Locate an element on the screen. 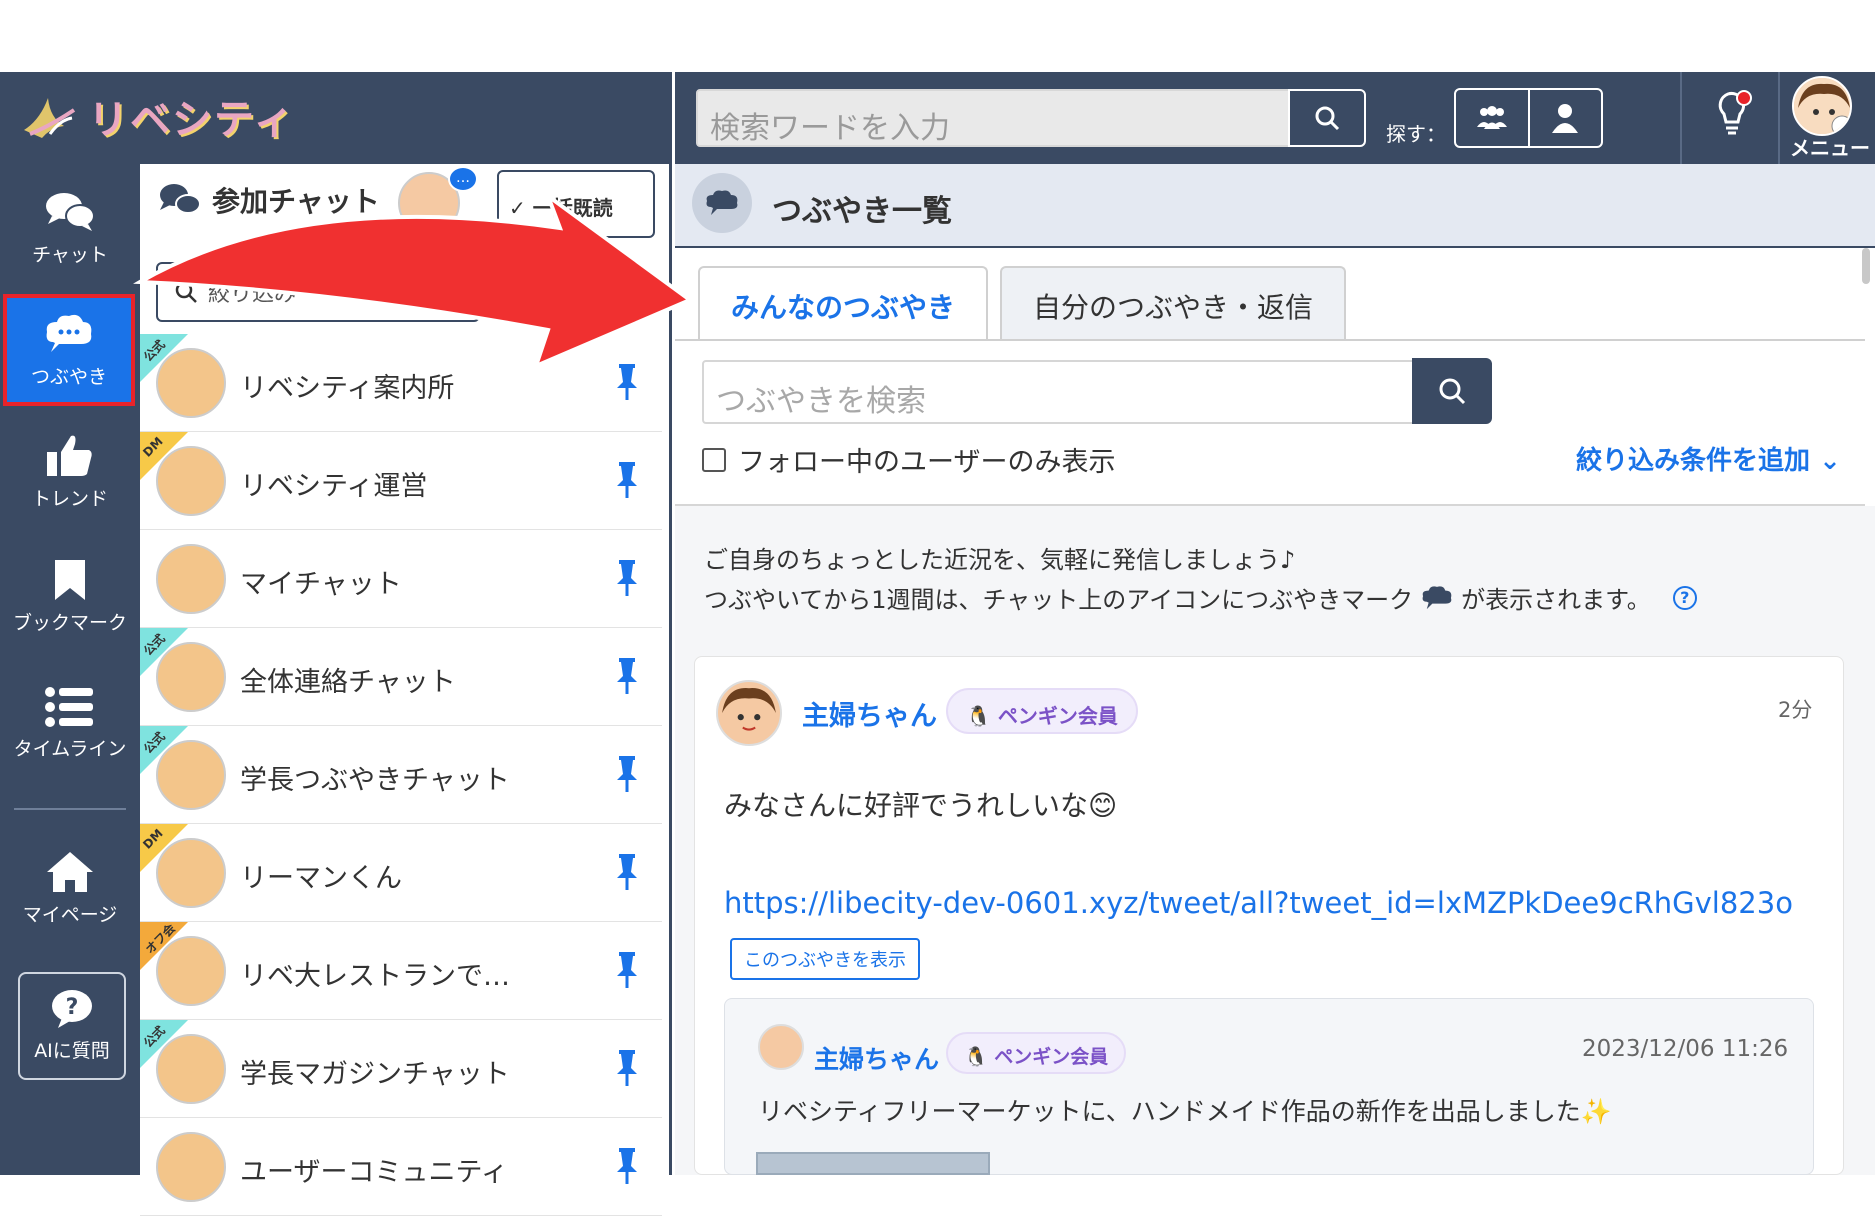 The image size is (1875, 1216). chat-list-title-text: 参加チャット is located at coordinates (296, 201).